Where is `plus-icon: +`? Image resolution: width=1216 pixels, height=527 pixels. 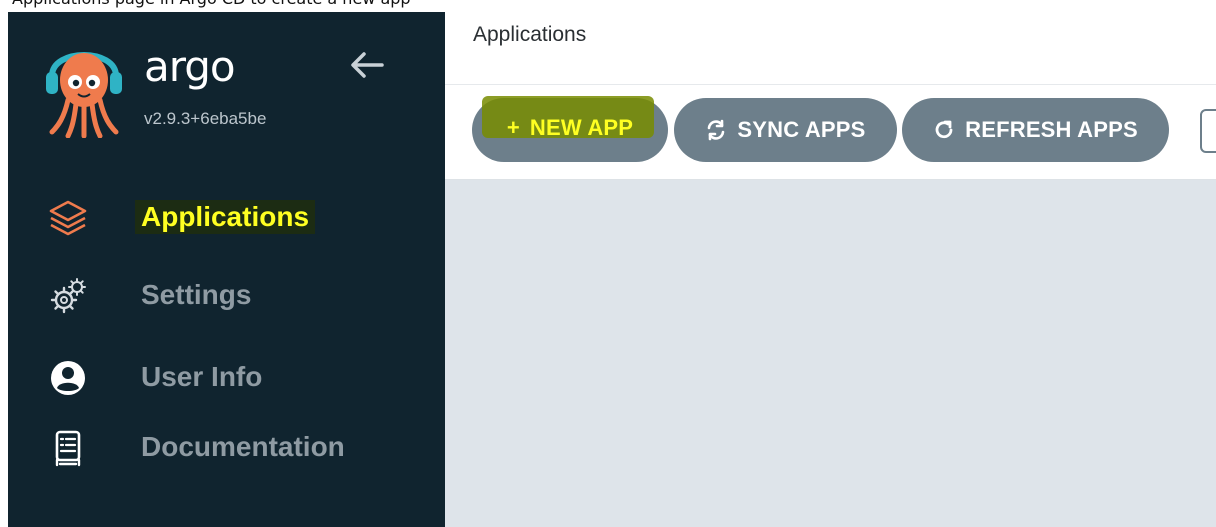
plus-icon: + is located at coordinates (513, 127).